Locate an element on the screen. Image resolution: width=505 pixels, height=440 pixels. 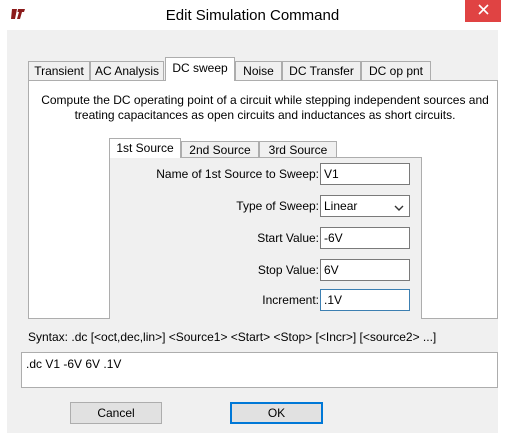
tab-label: DC Transfer is located at coordinates (321, 71).